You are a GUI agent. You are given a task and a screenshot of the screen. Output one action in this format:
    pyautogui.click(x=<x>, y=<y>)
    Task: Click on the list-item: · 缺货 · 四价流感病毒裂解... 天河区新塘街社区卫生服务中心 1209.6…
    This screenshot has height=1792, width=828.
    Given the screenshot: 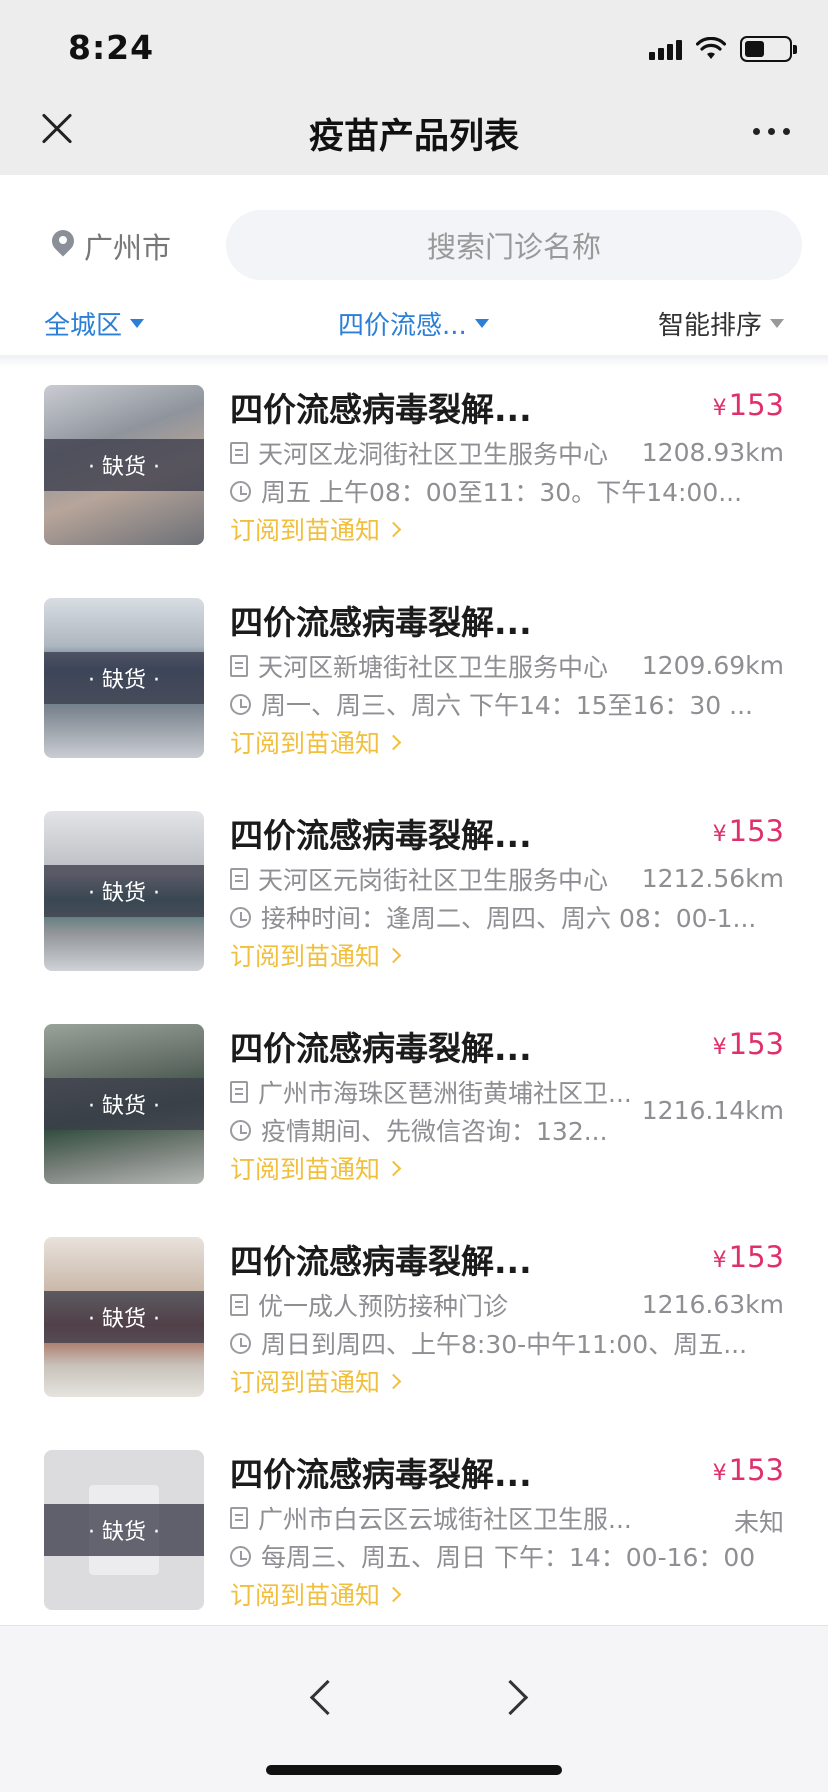 What is the action you would take?
    pyautogui.click(x=414, y=687)
    